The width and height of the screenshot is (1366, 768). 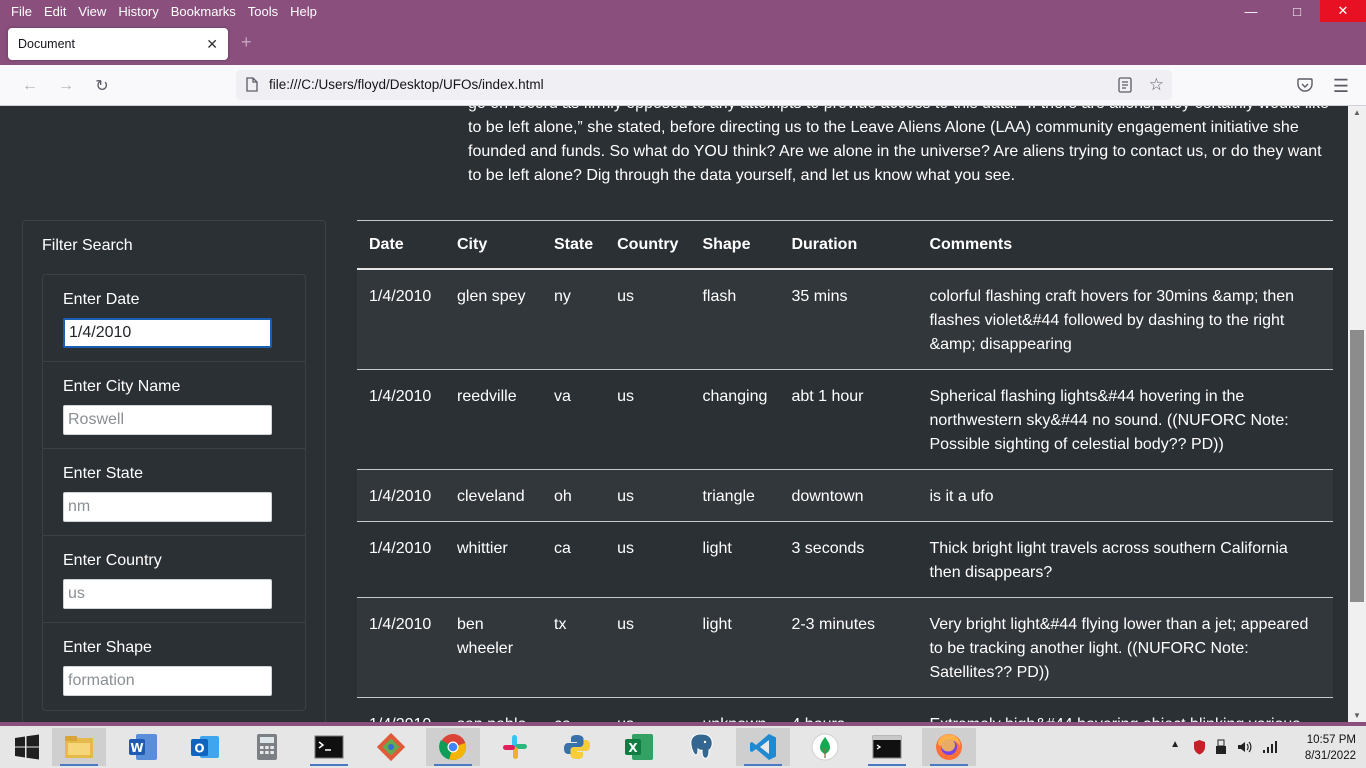 What do you see at coordinates (763, 747) in the screenshot?
I see `taskbar-vscode` at bounding box center [763, 747].